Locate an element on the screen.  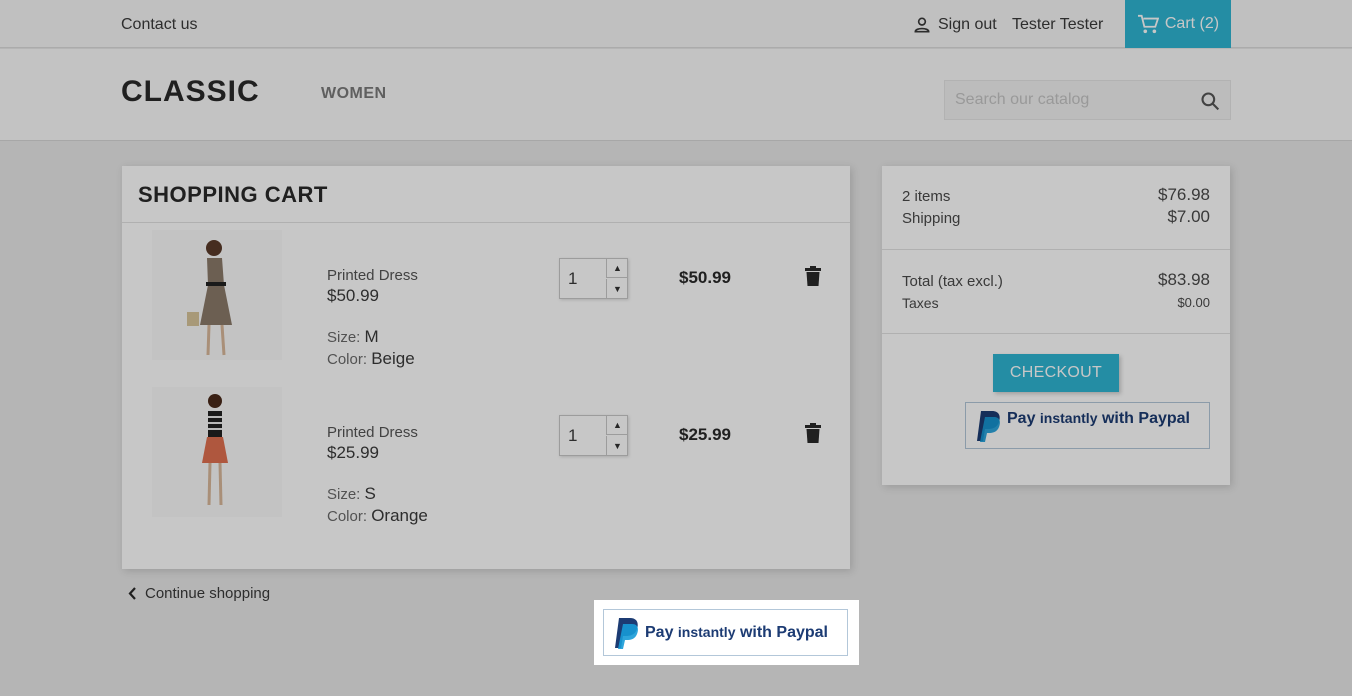
product-unit-price: $50.99 is located at coordinates (353, 295).